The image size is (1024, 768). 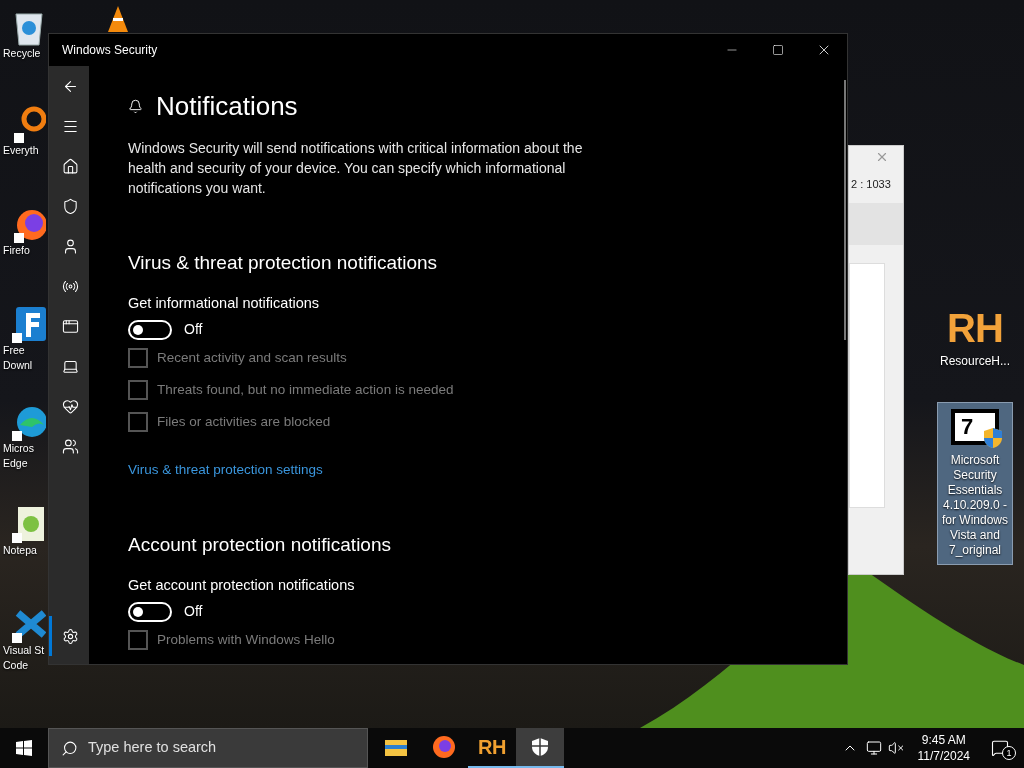 I want to click on status-text: 2 : 1033, so click(x=871, y=184).